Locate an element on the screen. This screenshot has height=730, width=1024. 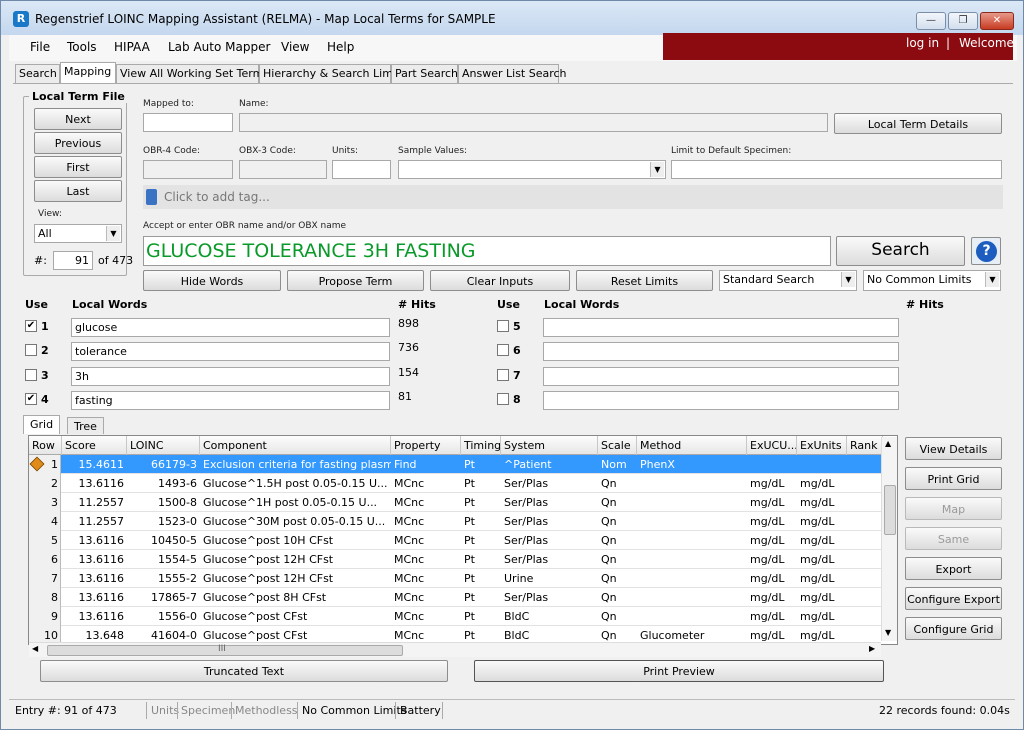
scroll-left-icon: ◀ is located at coordinates (35, 648).